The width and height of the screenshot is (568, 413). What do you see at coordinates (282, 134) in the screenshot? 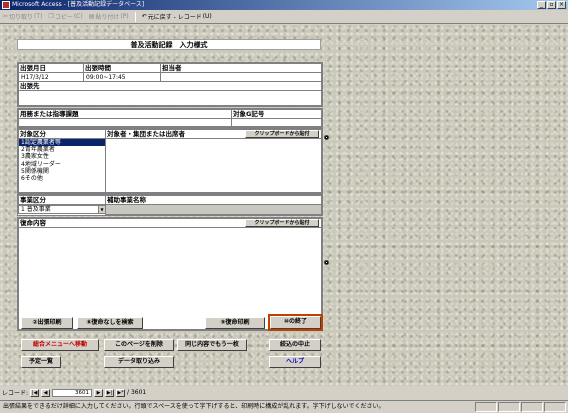
I see `attendees-clipboard-paste-button: クリップボードから貼付` at bounding box center [282, 134].